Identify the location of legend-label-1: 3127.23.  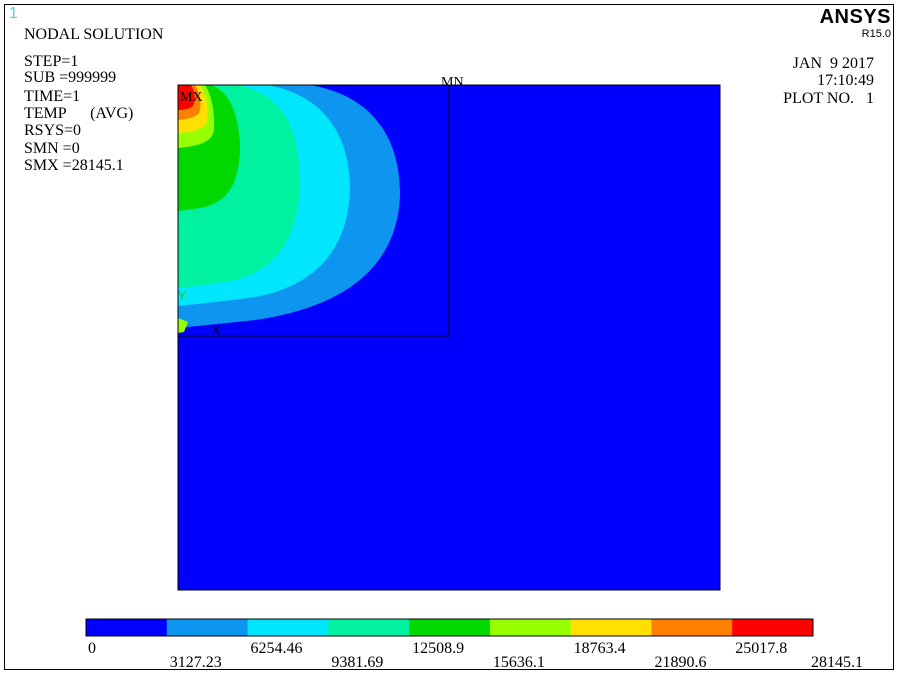
(195, 662).